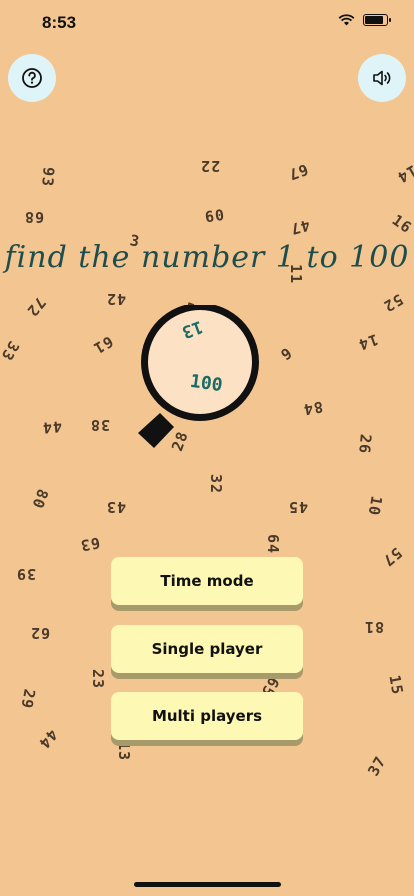 Image resolution: width=414 pixels, height=896 pixels. I want to click on scatter-number: 13, so click(124, 751).